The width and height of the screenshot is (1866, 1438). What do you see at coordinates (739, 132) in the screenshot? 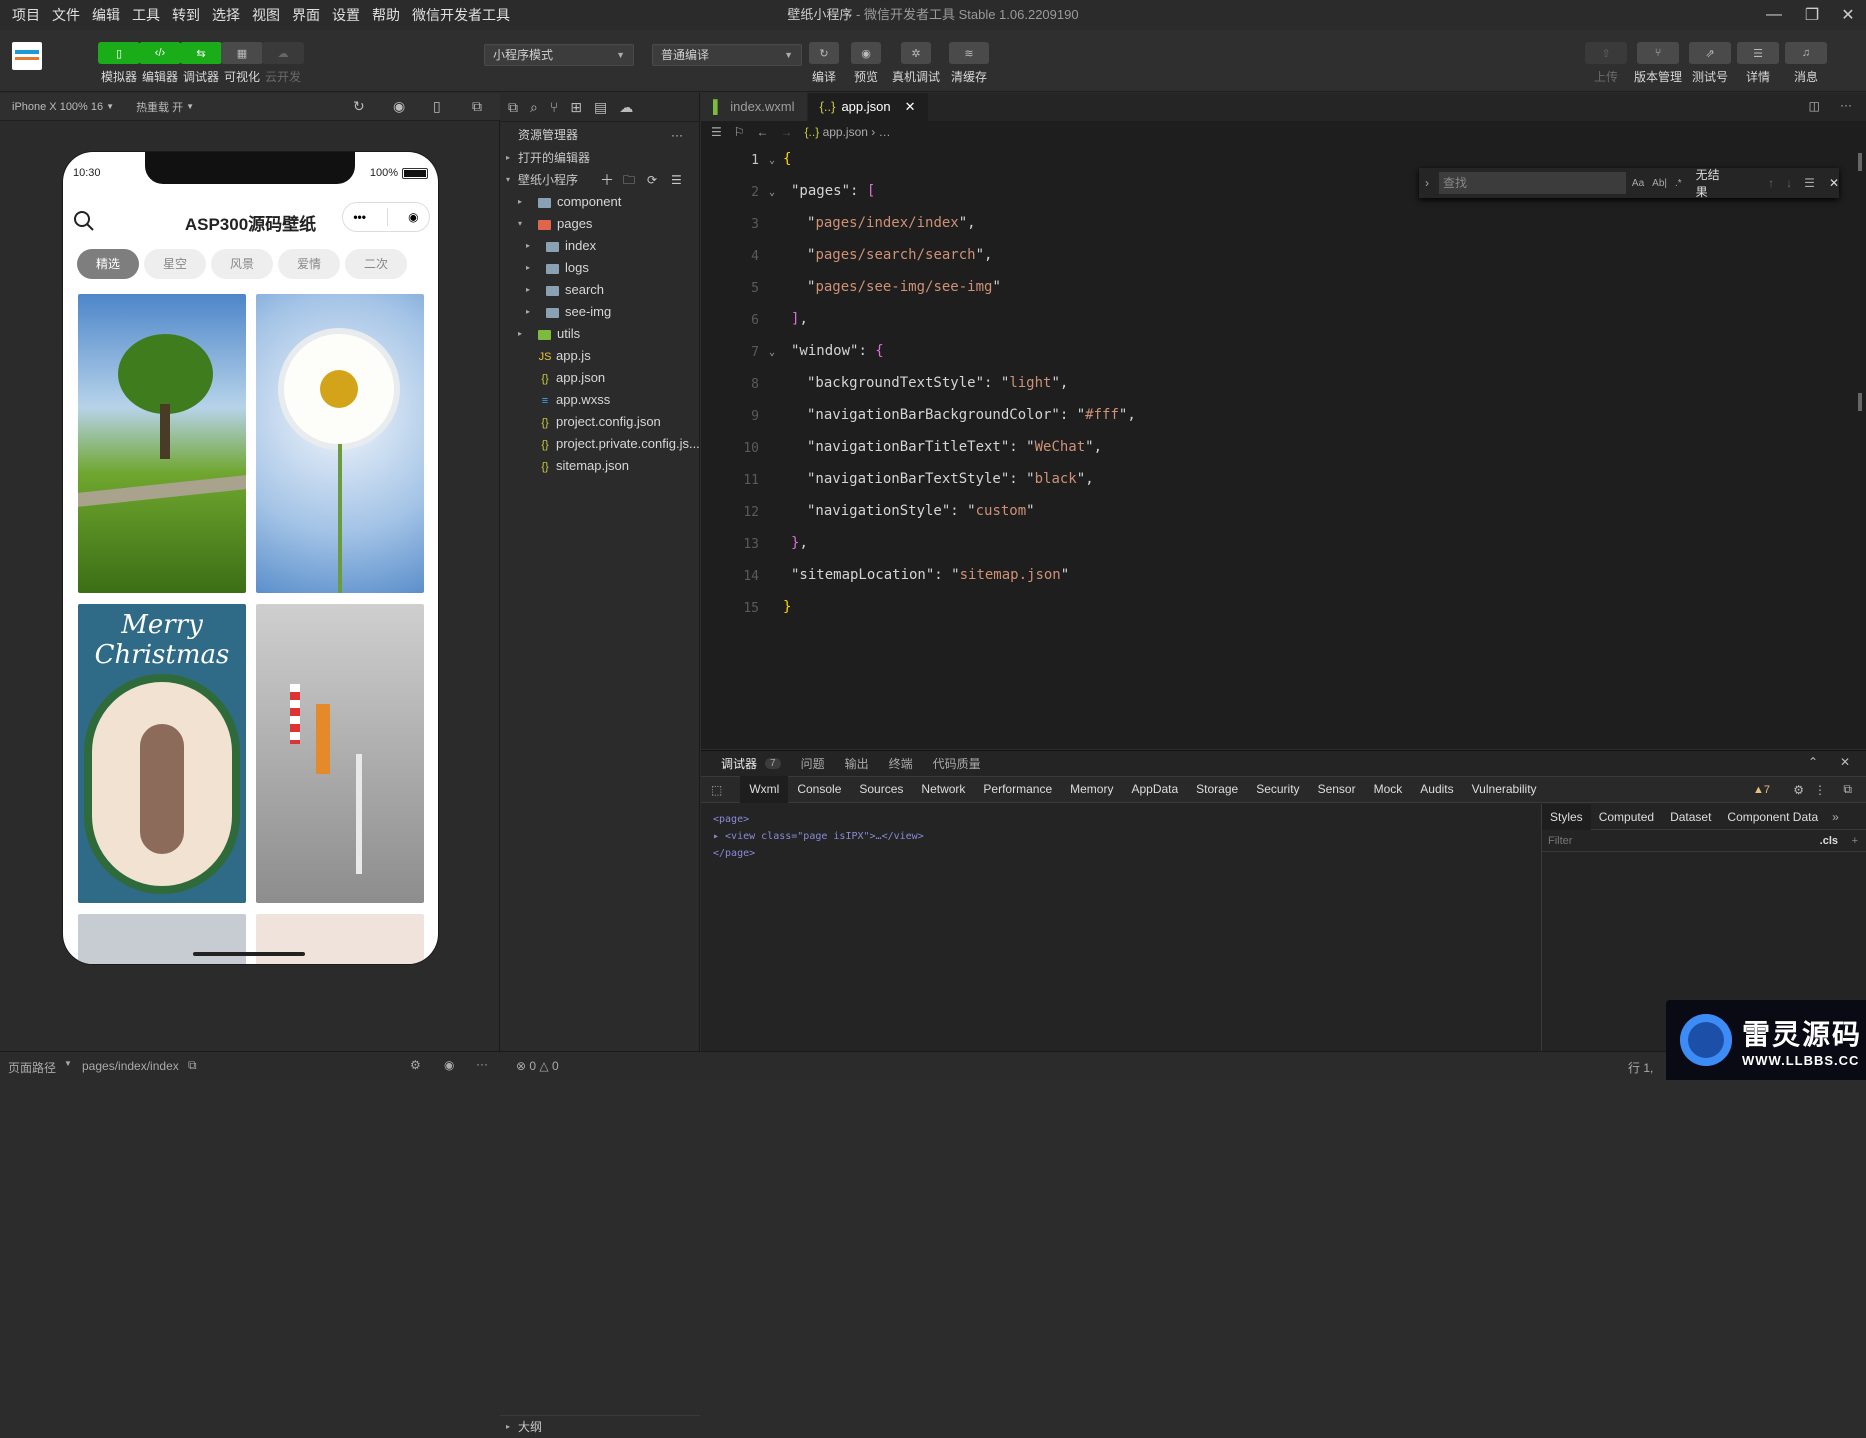
I see `bookmark-line-icon: ⚐` at bounding box center [739, 132].